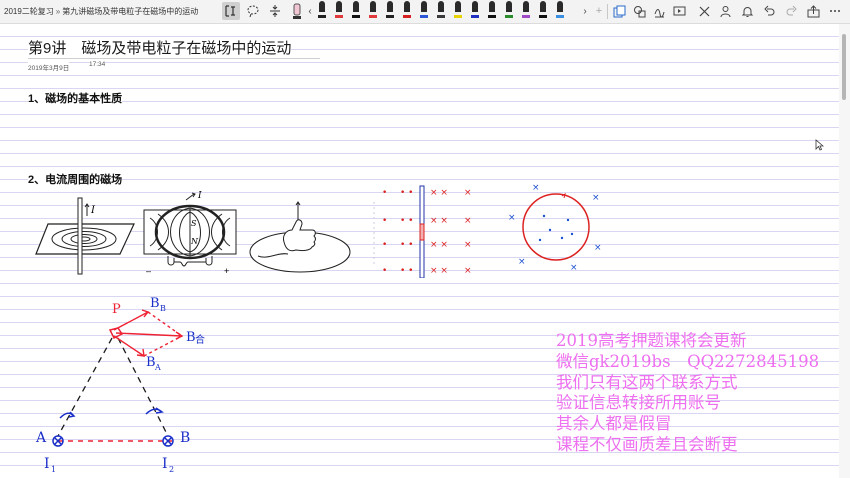 This screenshot has width=850, height=478. Describe the element at coordinates (53, 469) in the screenshot. I see `label-i1-sub: 1` at that location.